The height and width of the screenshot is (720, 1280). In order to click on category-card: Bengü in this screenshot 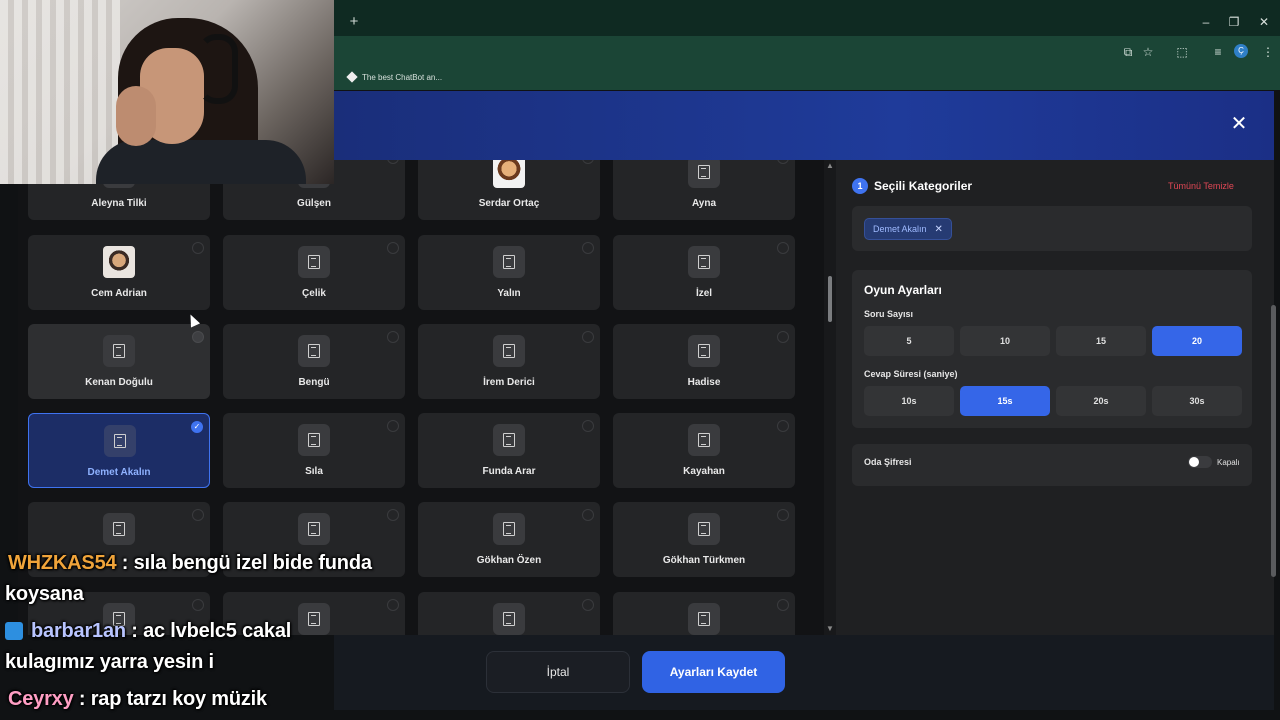, I will do `click(314, 361)`.